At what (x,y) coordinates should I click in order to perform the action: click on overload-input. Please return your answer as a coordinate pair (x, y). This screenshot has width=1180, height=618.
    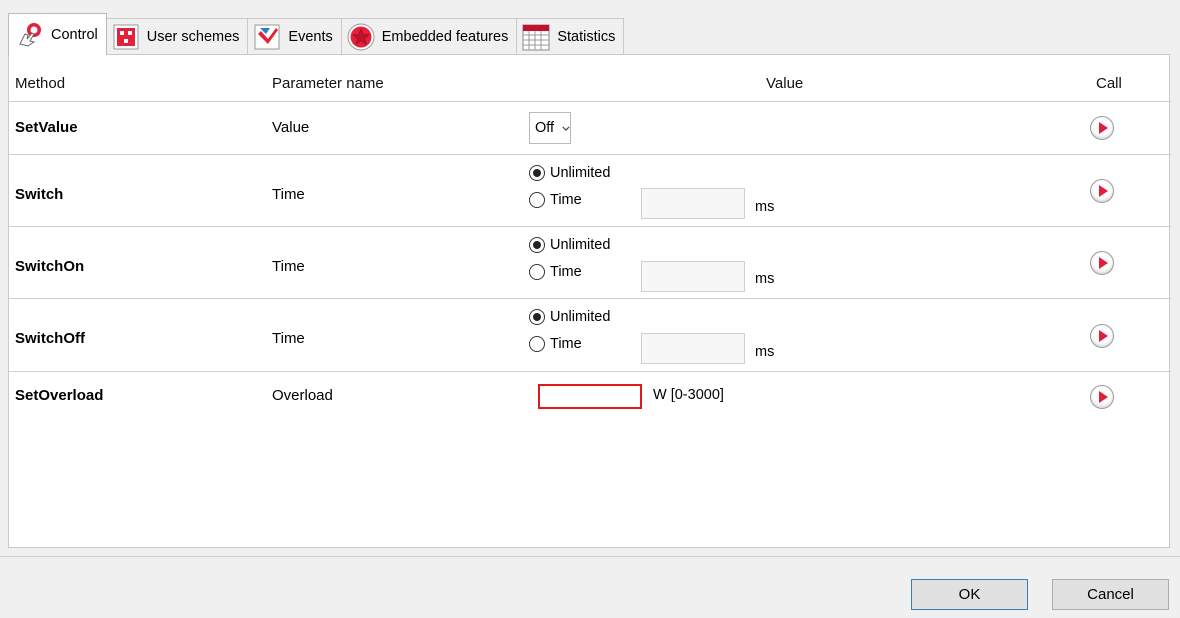
    Looking at the image, I should click on (590, 396).